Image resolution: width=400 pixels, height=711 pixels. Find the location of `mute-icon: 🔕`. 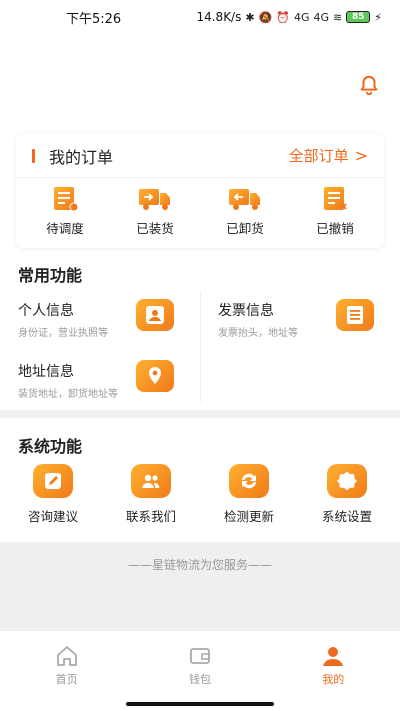

mute-icon: 🔕 is located at coordinates (265, 17).